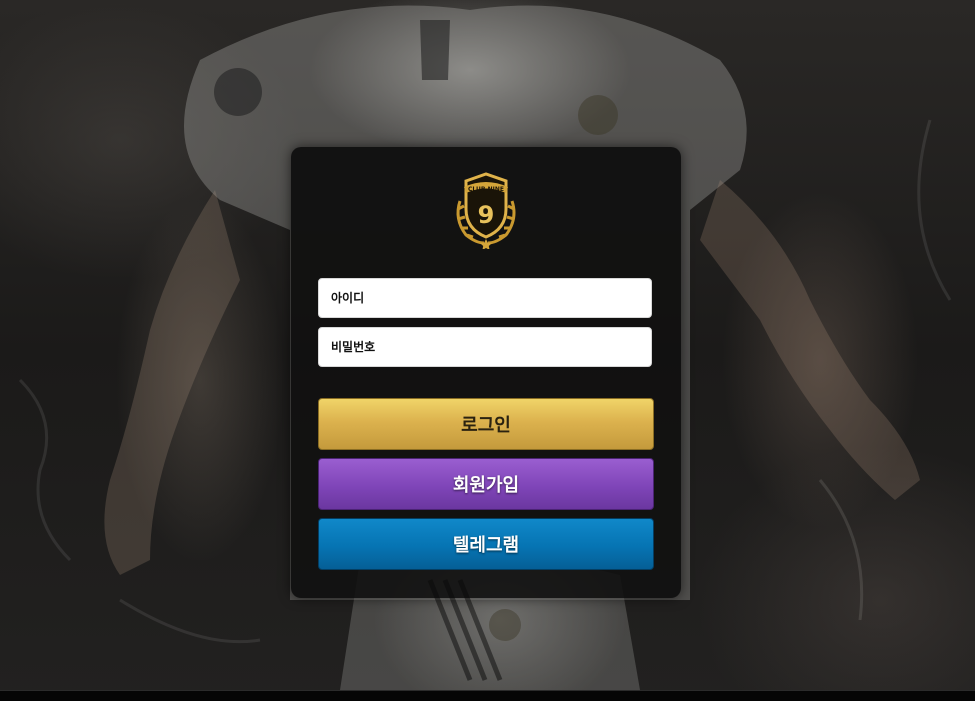 The image size is (975, 701). I want to click on club-nine-crest-icon: CLUB NINE 9, so click(486, 210).